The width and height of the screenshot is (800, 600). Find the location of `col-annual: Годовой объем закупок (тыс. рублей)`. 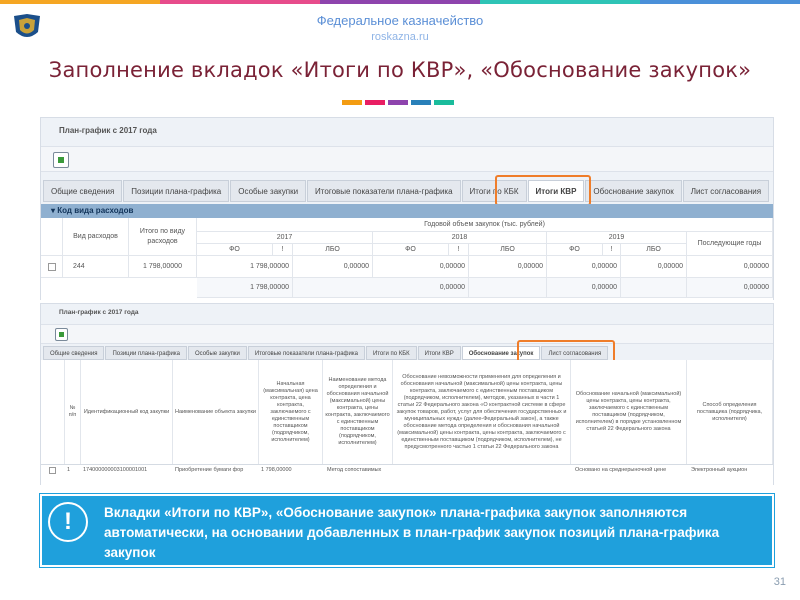

col-annual: Годовой объем закупок (тыс. рублей) is located at coordinates (485, 225).